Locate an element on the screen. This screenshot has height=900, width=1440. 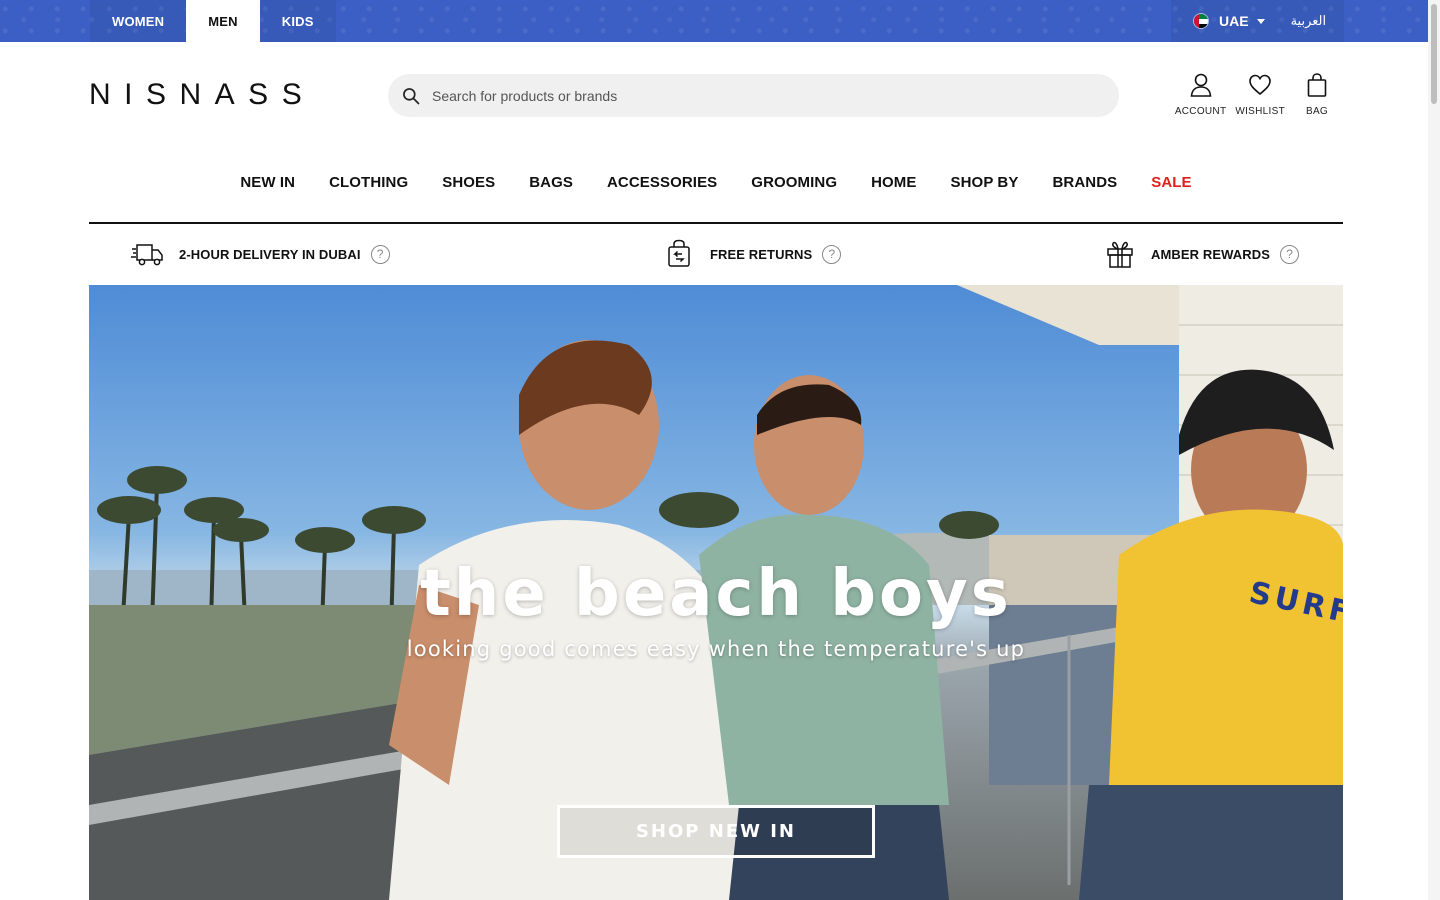
nav-new-in: NEW IN is located at coordinates (267, 183).